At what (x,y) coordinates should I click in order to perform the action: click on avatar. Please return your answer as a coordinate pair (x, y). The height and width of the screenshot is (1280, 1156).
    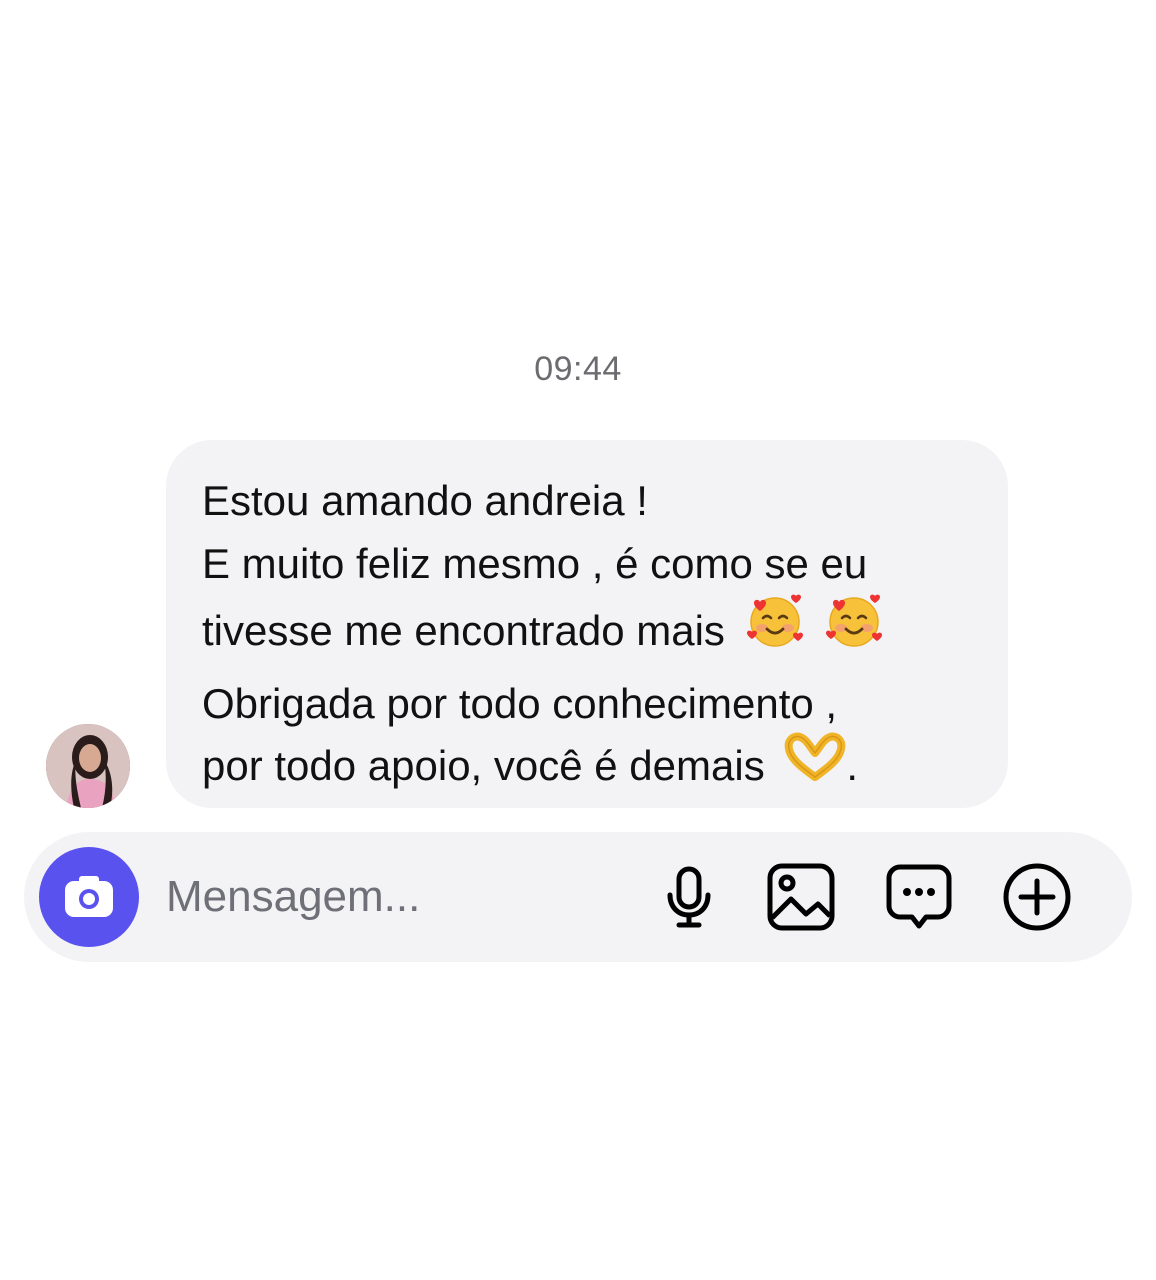
    Looking at the image, I should click on (88, 766).